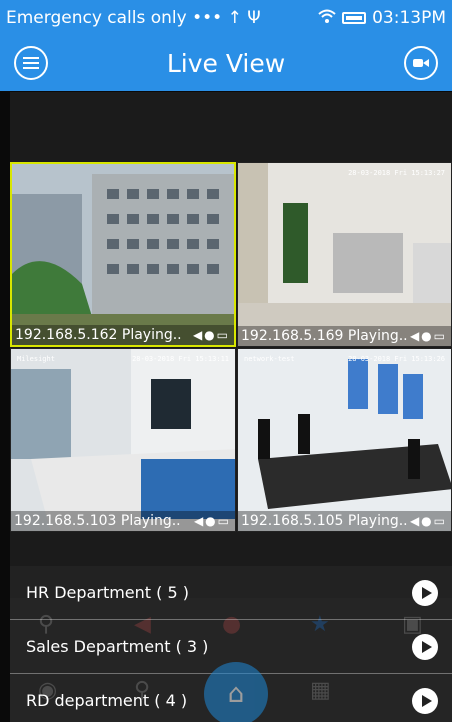  Describe the element at coordinates (180, 359) in the screenshot. I see `camera-timestamp: 28-03-2018 Fri 15:13:11` at that location.